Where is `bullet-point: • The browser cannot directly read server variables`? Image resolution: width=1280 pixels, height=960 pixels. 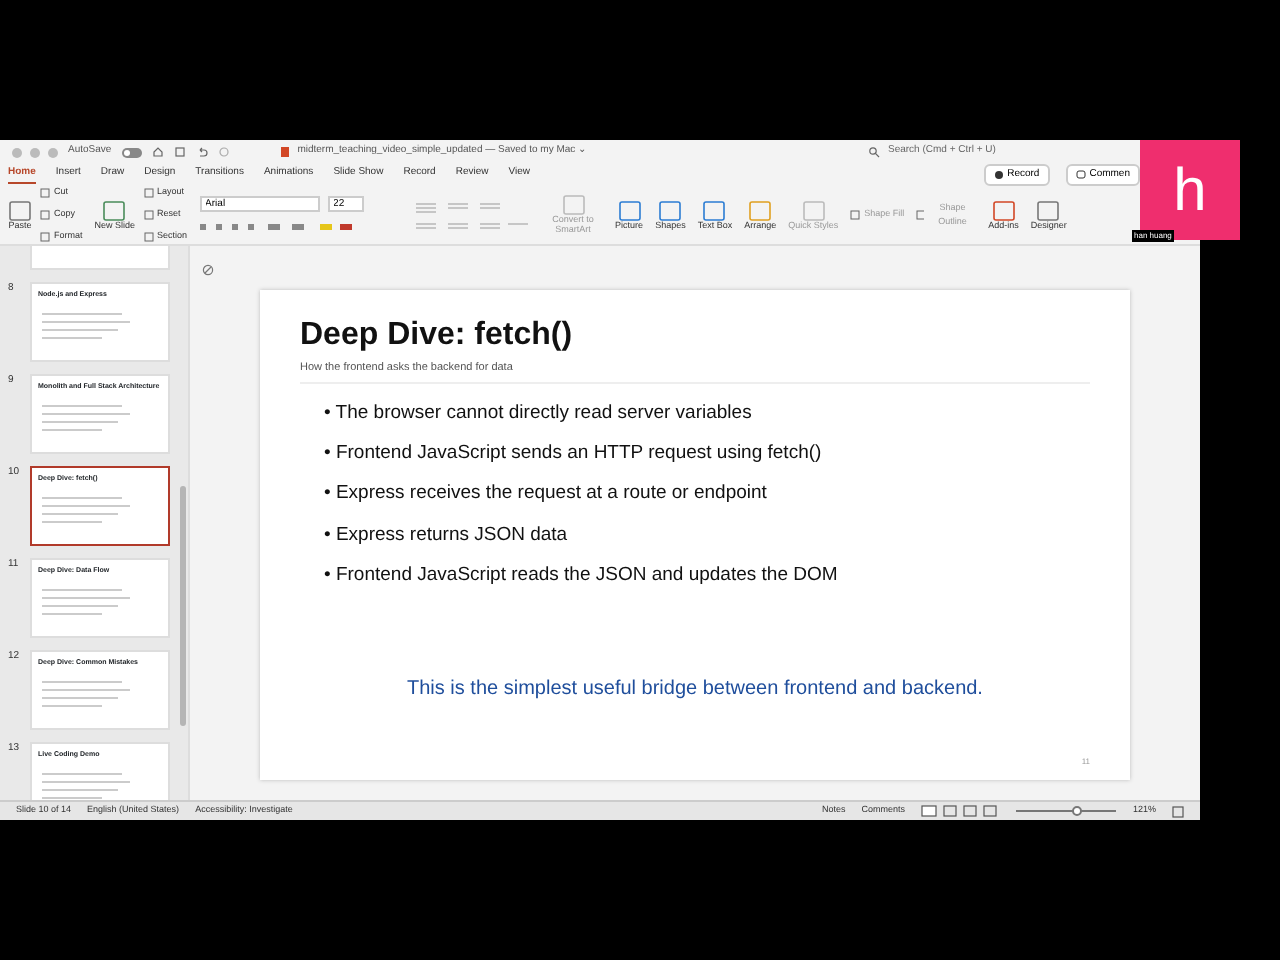 bullet-point: • The browser cannot directly read server variables is located at coordinates (539, 413).